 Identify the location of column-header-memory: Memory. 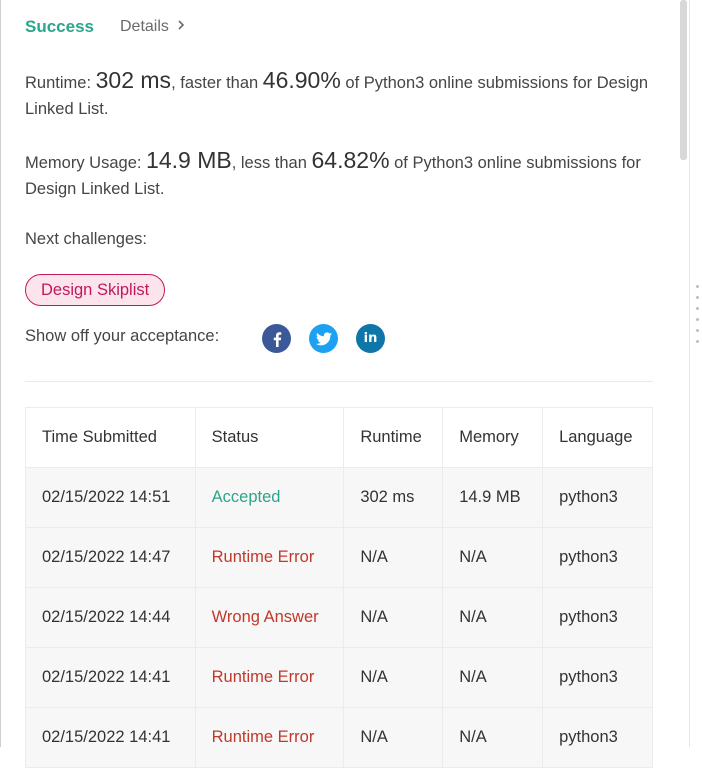
(493, 437).